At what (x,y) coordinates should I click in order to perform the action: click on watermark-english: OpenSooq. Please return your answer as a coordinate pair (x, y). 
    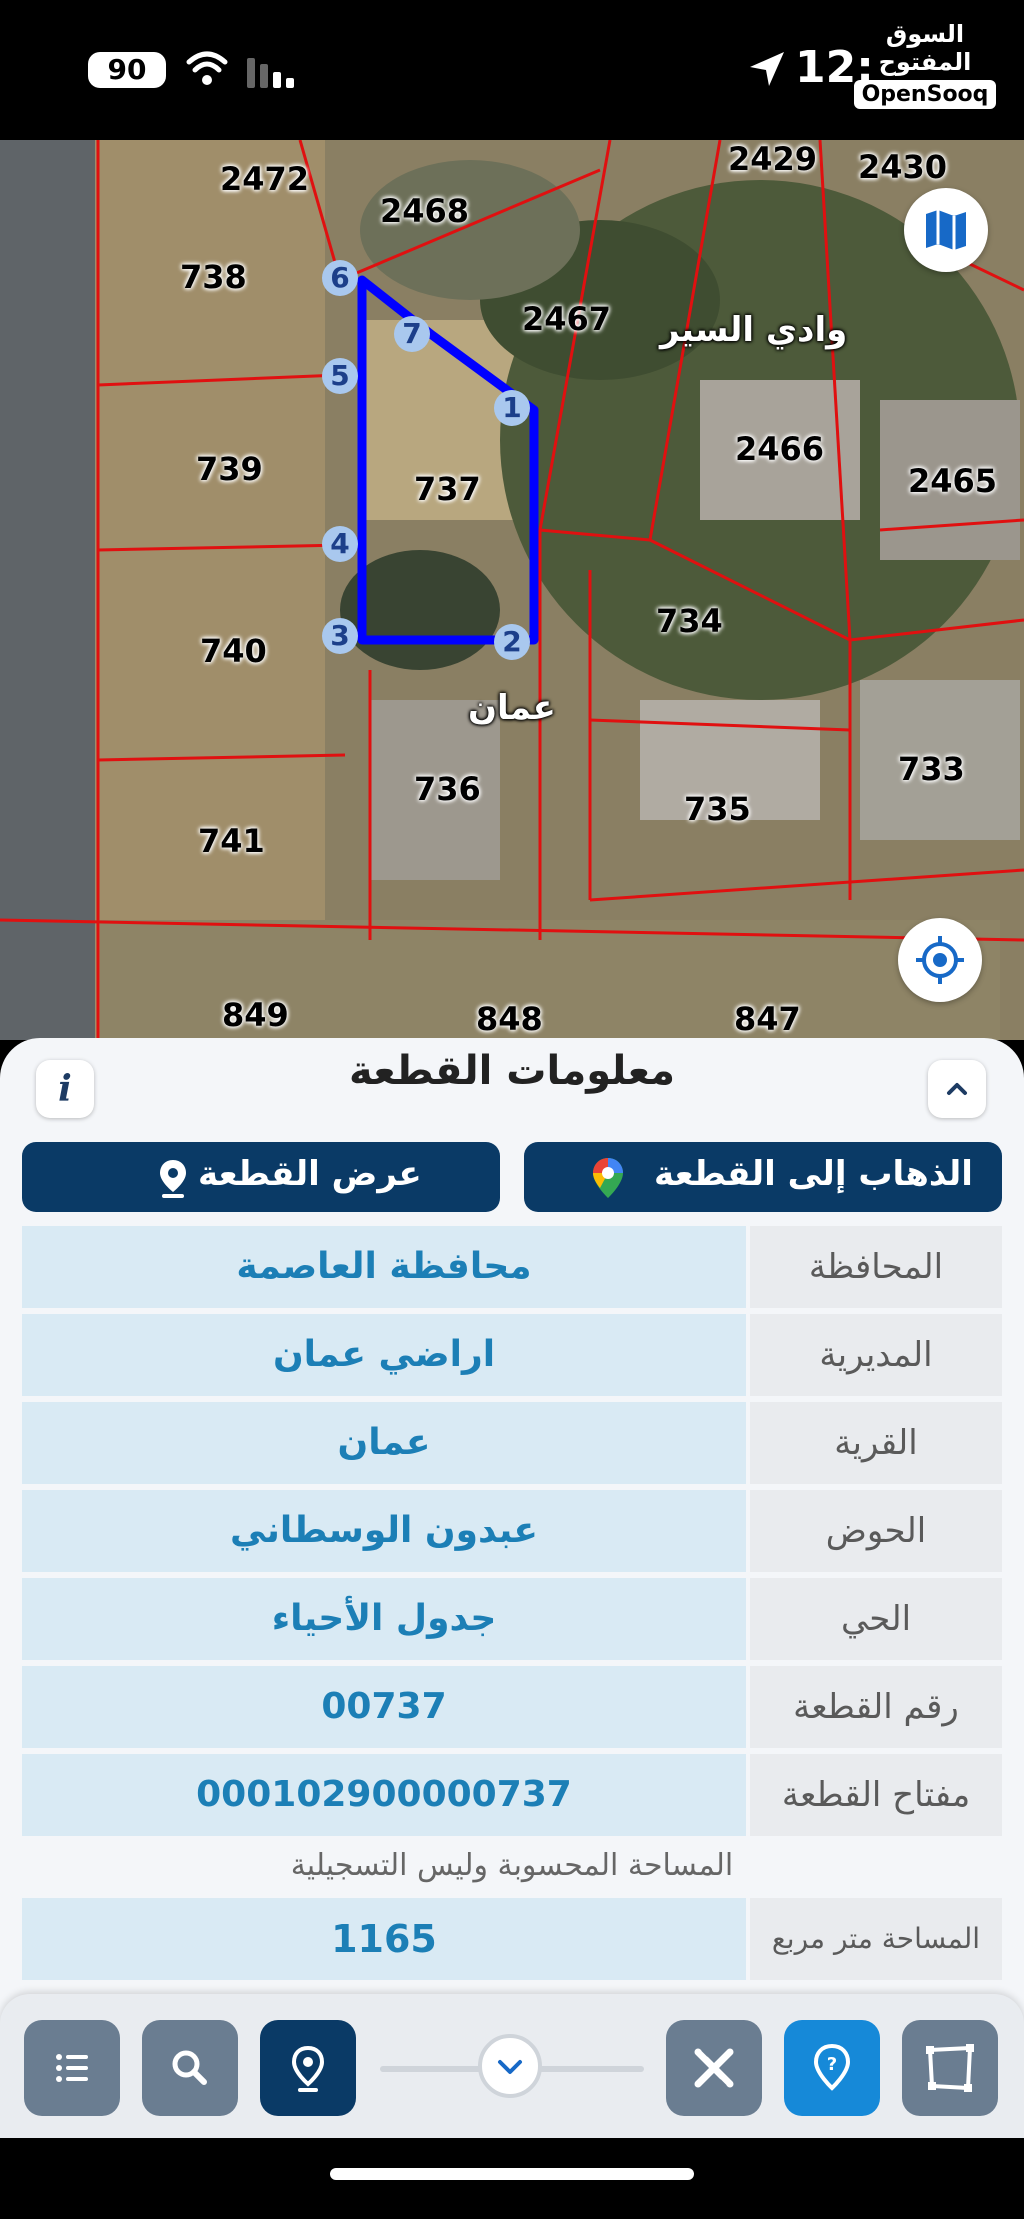
    Looking at the image, I should click on (925, 94).